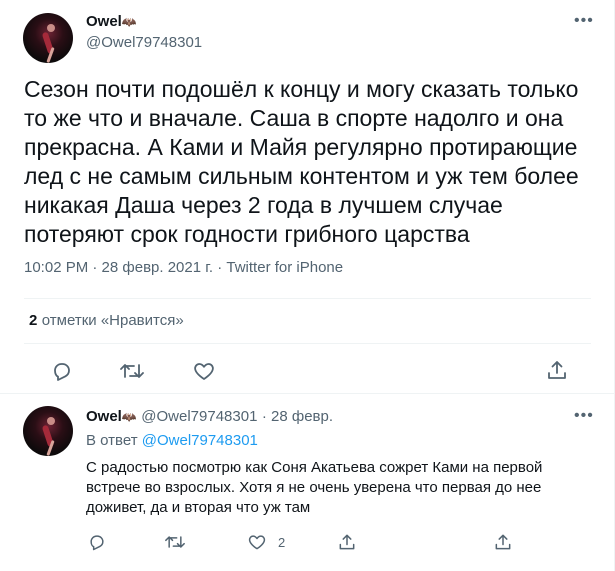 The width and height of the screenshot is (615, 571). What do you see at coordinates (33, 320) in the screenshot?
I see `likes-count: 2` at bounding box center [33, 320].